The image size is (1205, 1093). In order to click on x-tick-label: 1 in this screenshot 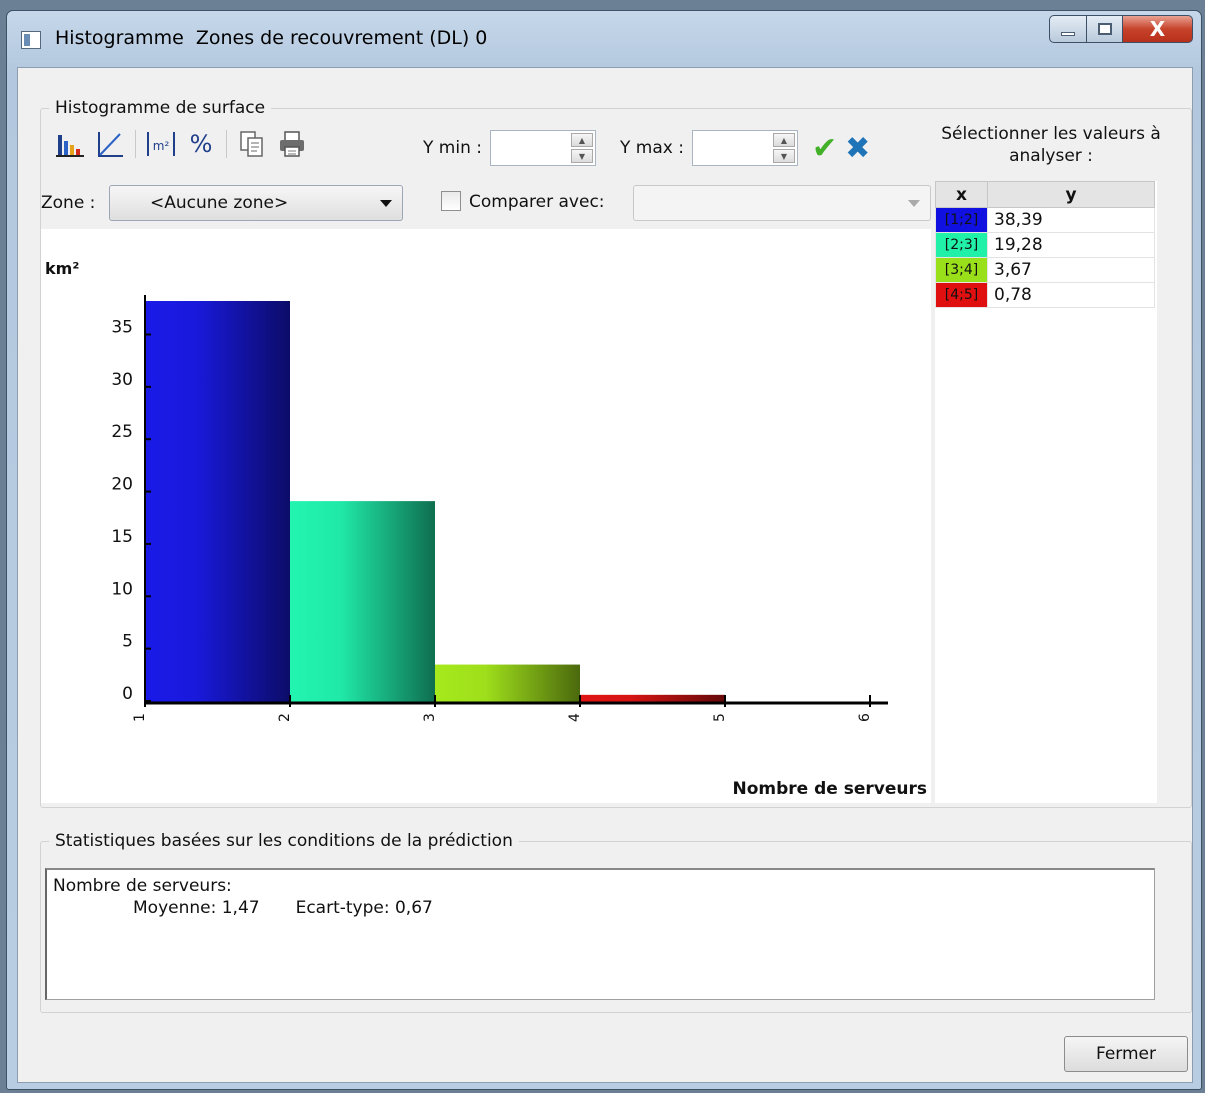, I will do `click(140, 717)`.